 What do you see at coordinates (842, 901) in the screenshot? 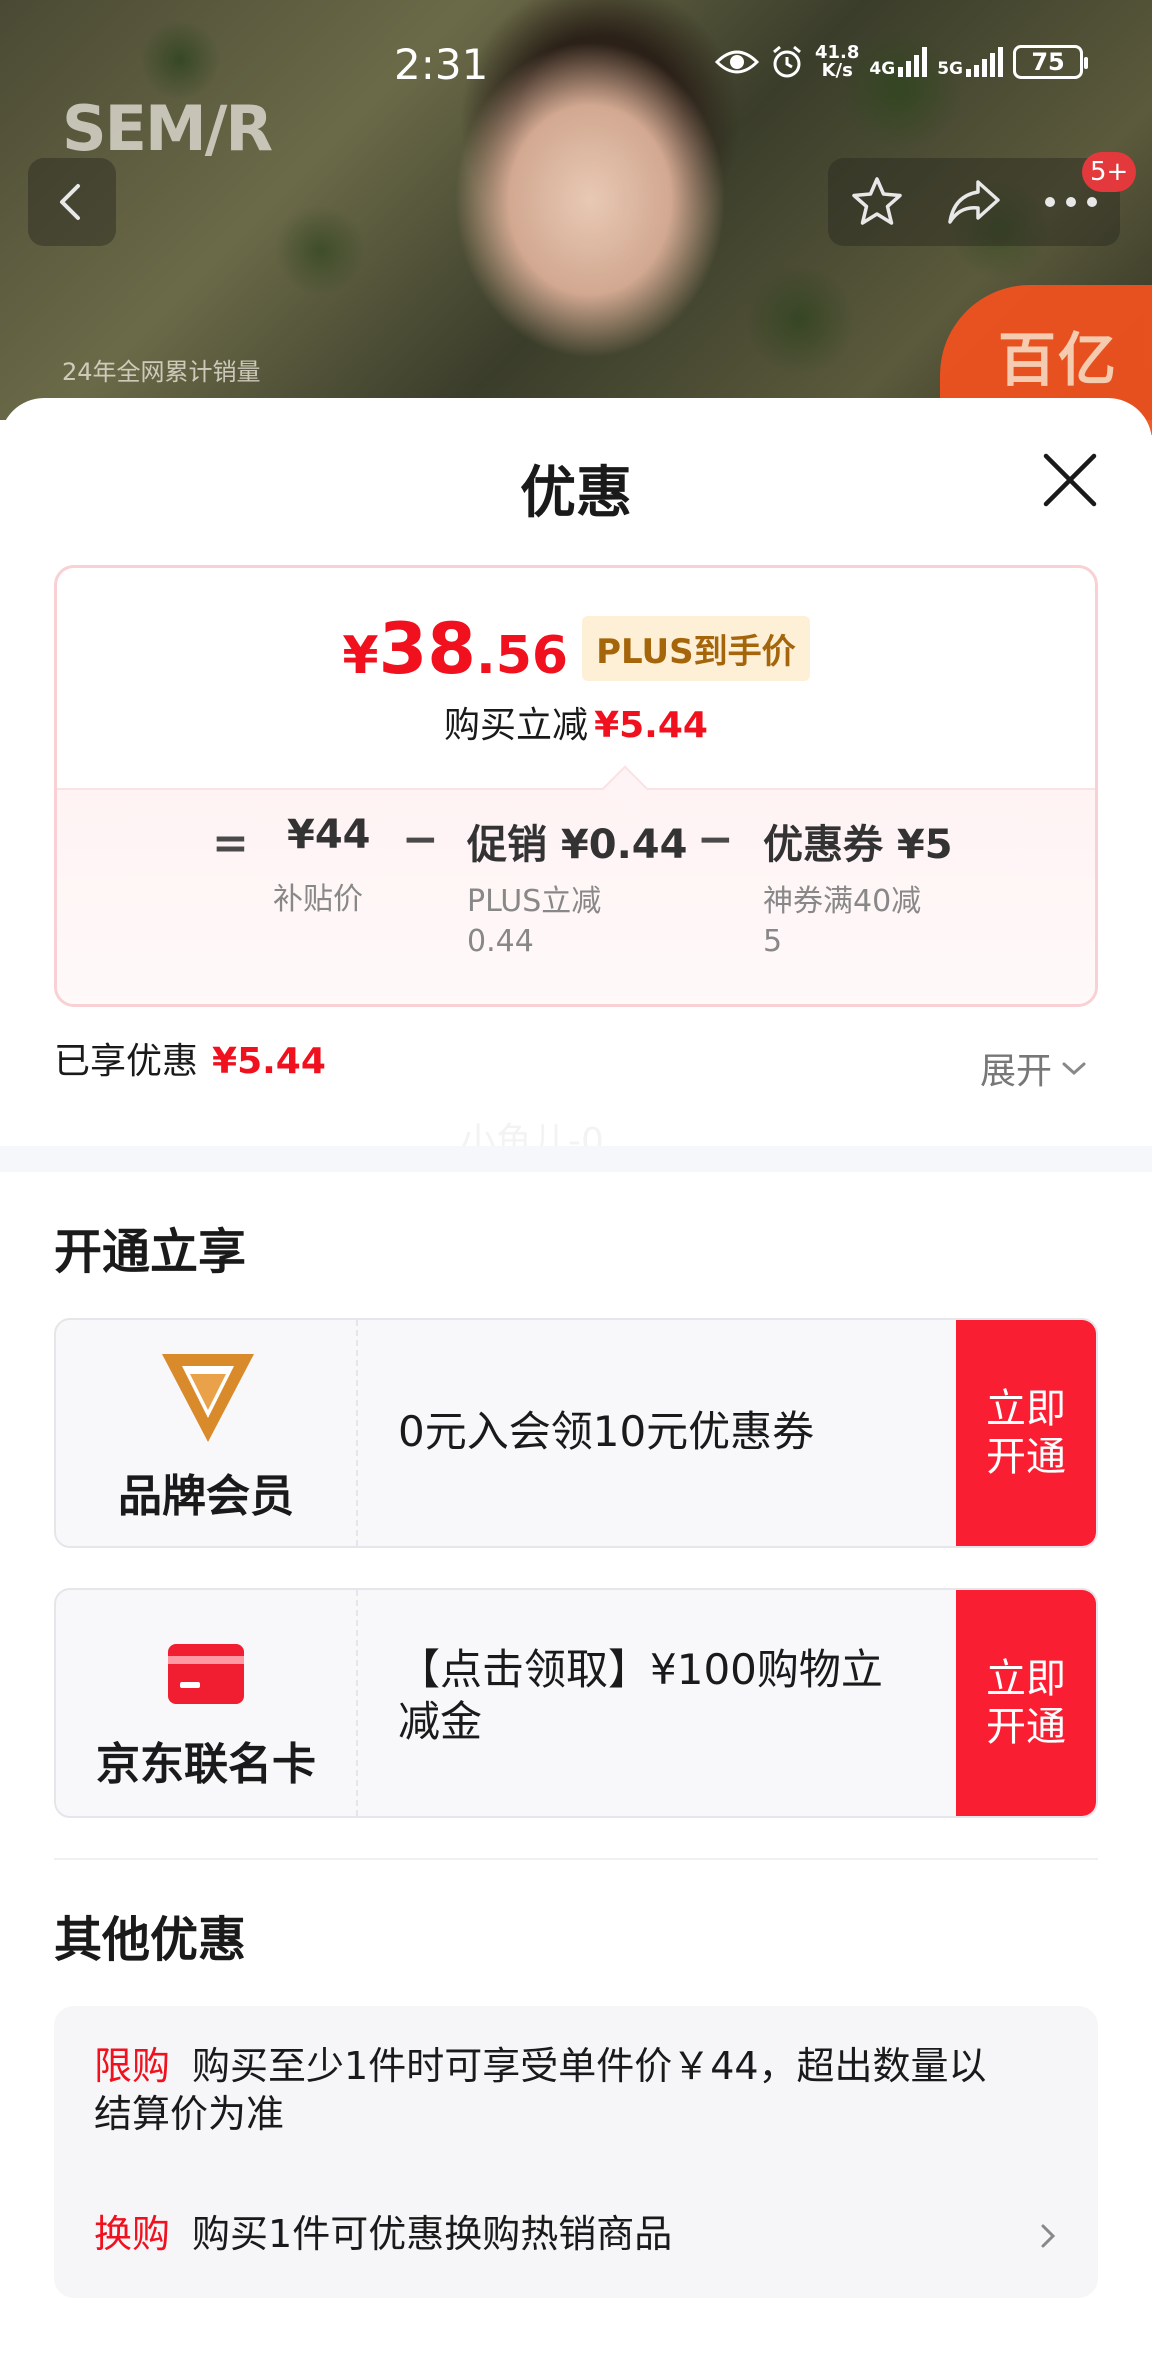
I see `coupon-sub-label: 神券满40减` at bounding box center [842, 901].